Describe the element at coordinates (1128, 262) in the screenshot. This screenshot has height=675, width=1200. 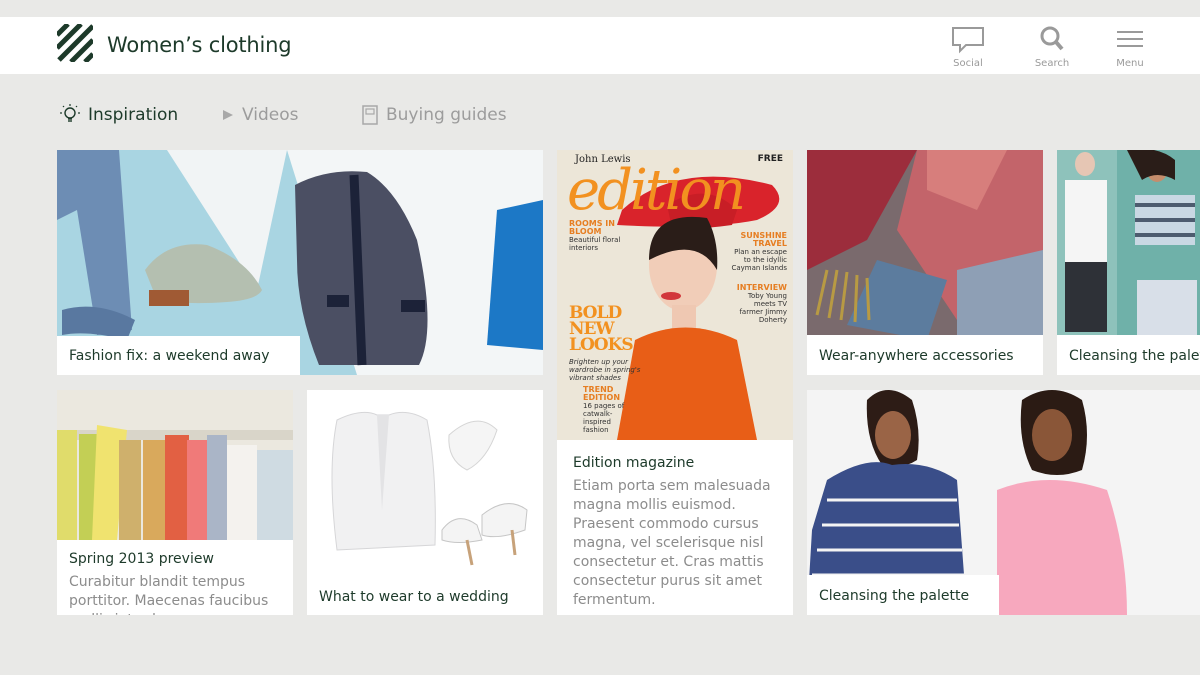
I see `tile-cleansing-palette-top: Cleansing the palette` at that location.